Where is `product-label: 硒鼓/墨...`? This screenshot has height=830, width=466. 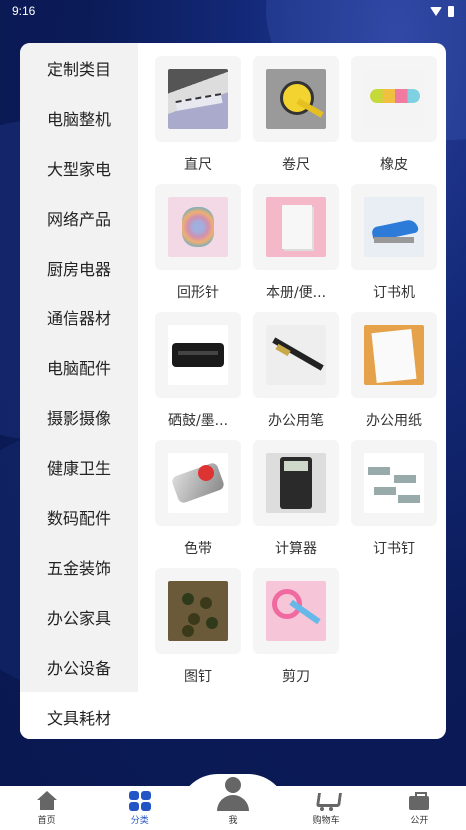
product-label: 硒鼓/墨... is located at coordinates (198, 421).